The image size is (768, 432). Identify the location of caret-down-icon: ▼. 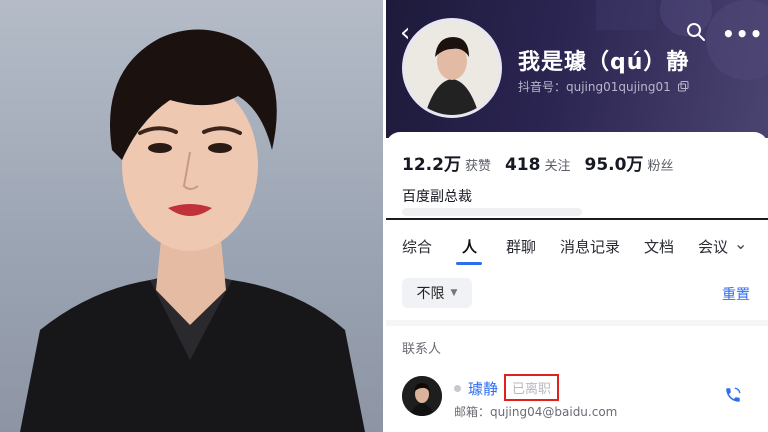
(454, 293).